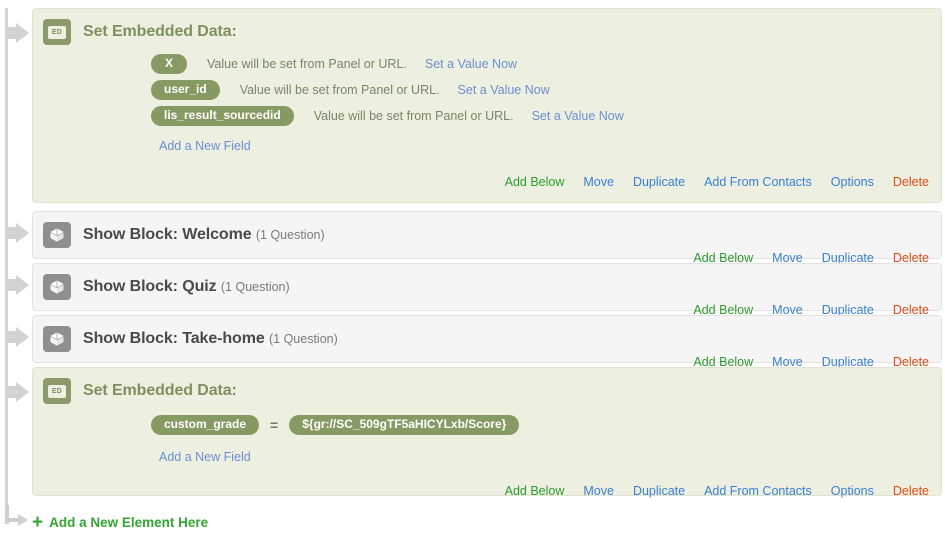 This screenshot has height=542, width=945. What do you see at coordinates (487, 334) in the screenshot?
I see `element-header: Show Block: Take-home (1 Question)` at bounding box center [487, 334].